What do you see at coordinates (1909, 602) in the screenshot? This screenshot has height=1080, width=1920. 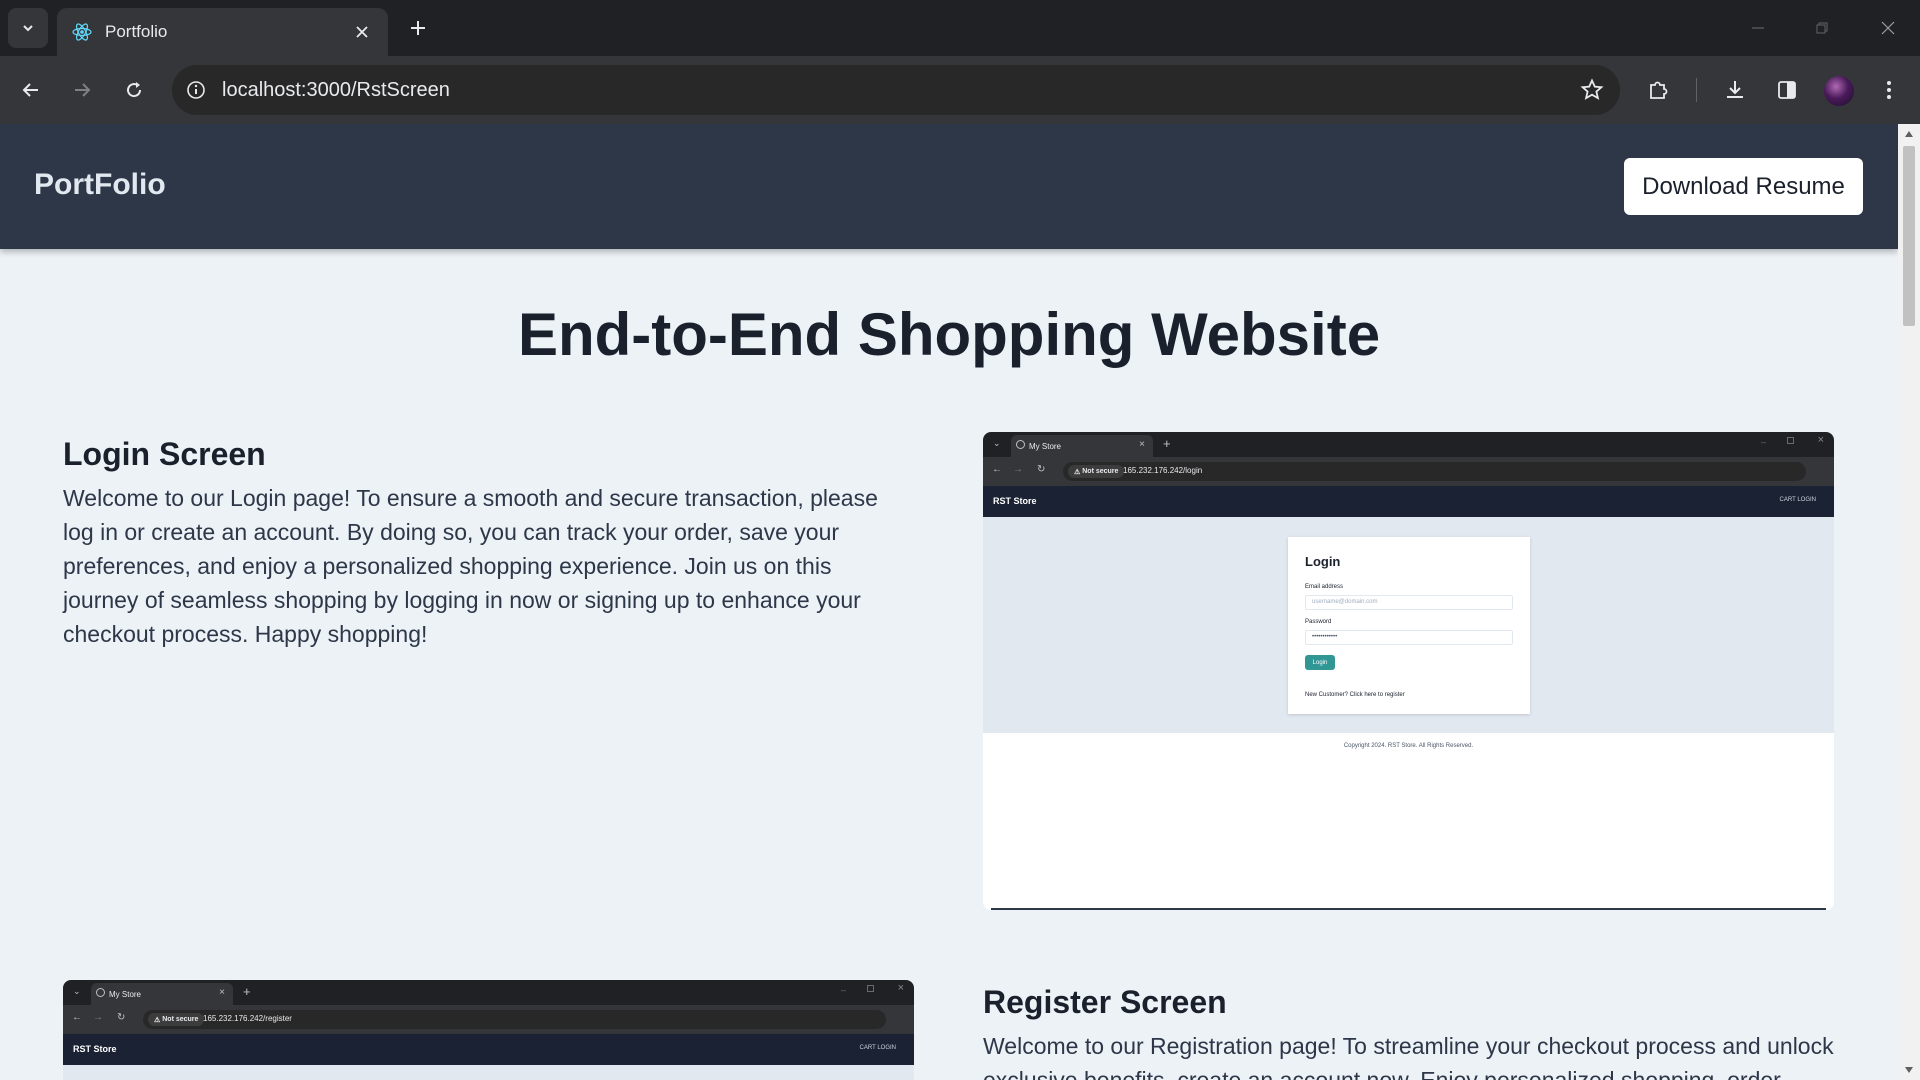 I see `page-scrollbar` at bounding box center [1909, 602].